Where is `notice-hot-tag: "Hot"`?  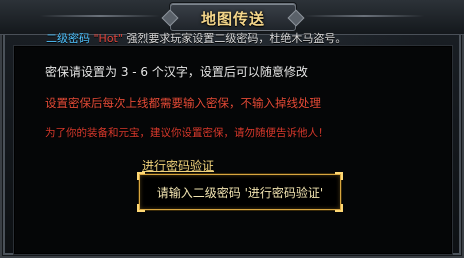 notice-hot-tag: "Hot" is located at coordinates (108, 38).